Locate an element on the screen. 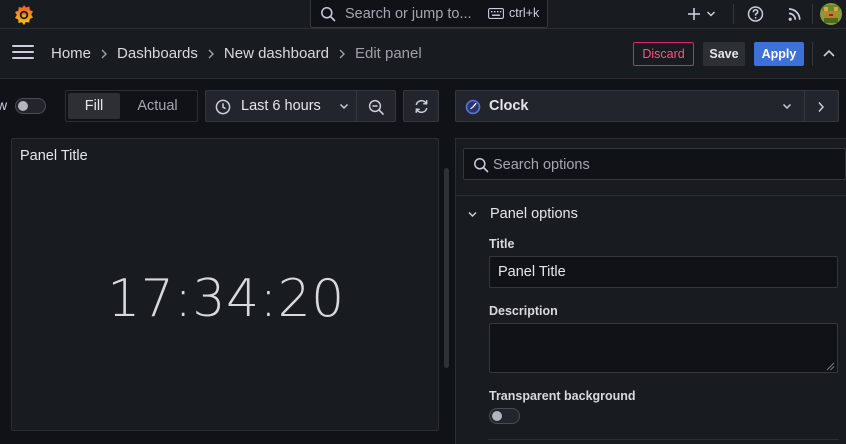 This screenshot has width=846, height=444. breadcrumb: Home Dashboards New dashboard Edit panel is located at coordinates (236, 53).